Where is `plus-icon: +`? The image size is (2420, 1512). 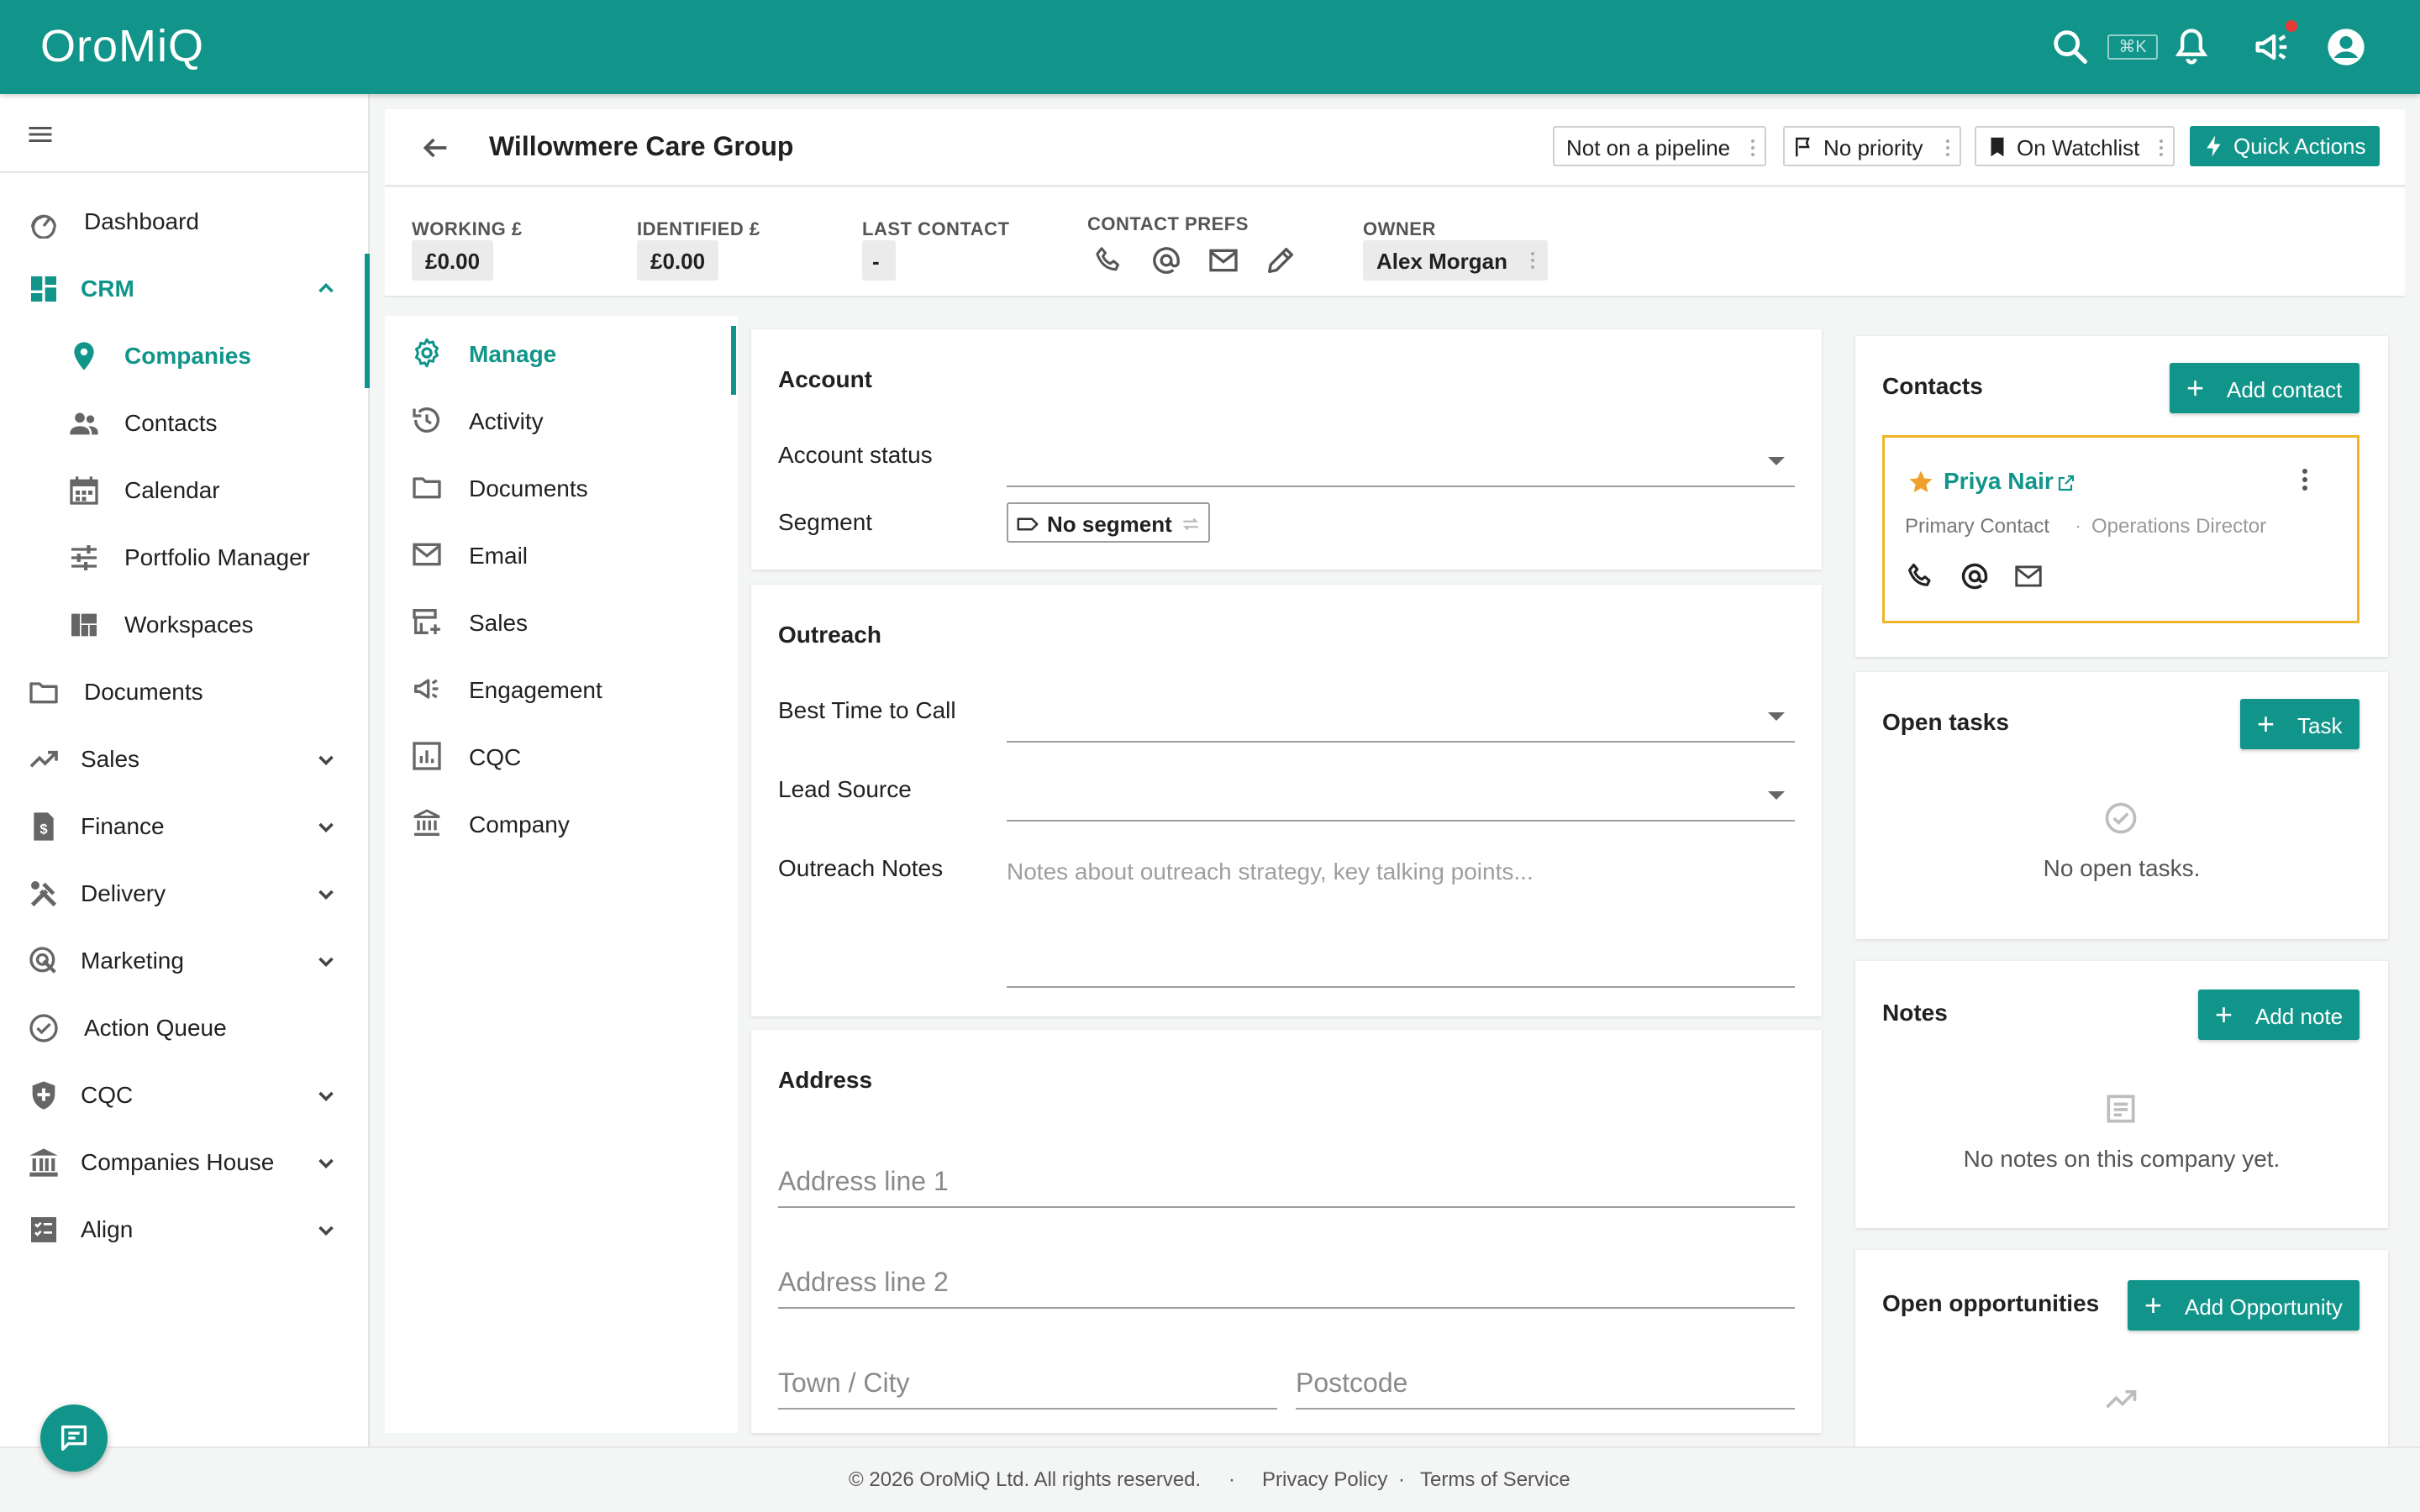 plus-icon: + is located at coordinates (2153, 1305).